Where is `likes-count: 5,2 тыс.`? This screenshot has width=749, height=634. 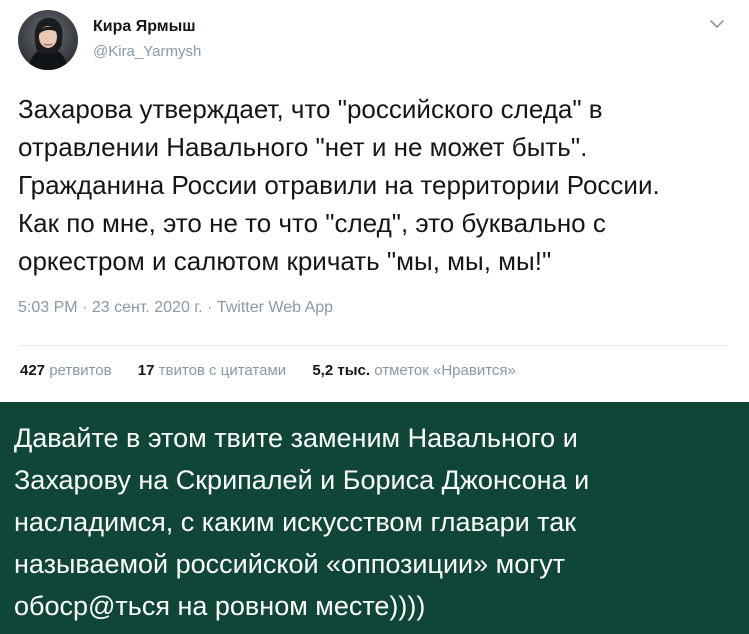 likes-count: 5,2 тыс. is located at coordinates (341, 370).